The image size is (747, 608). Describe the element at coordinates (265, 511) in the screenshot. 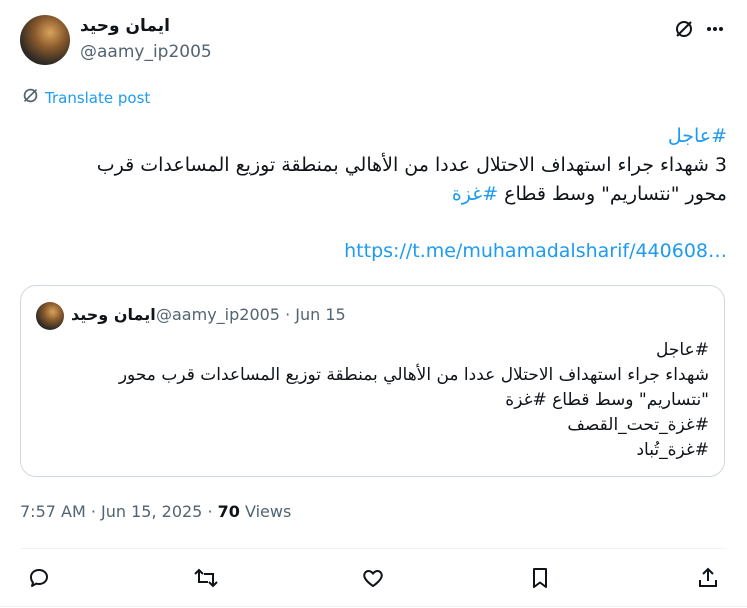

I see `views-label: Views` at that location.